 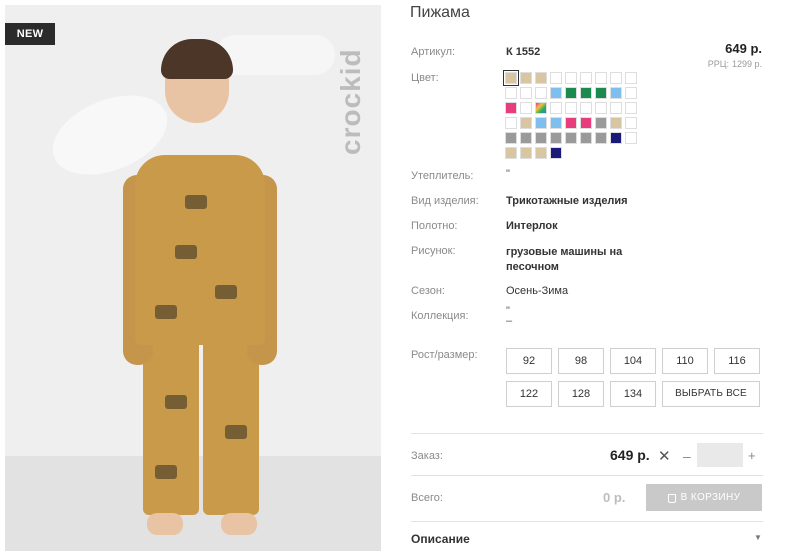 I want to click on color-swatch-grid, so click(x=574, y=114).